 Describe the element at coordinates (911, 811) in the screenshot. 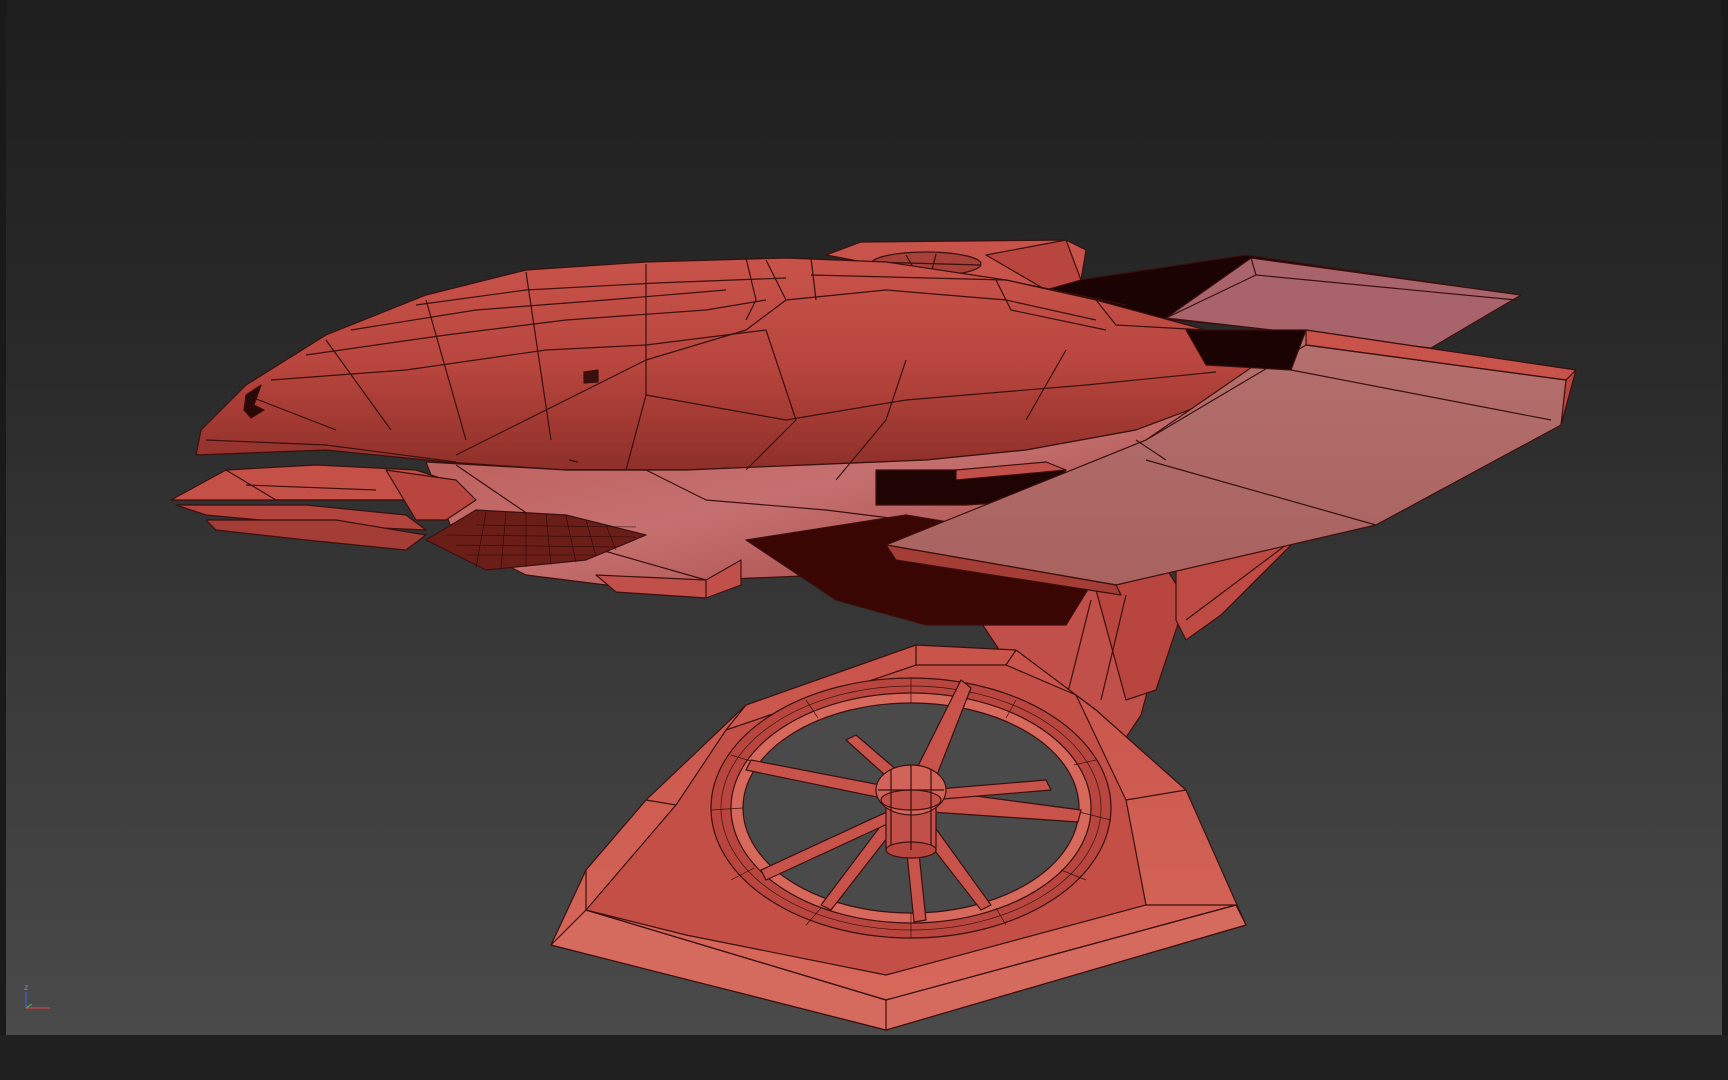

I see `fan-hub` at that location.